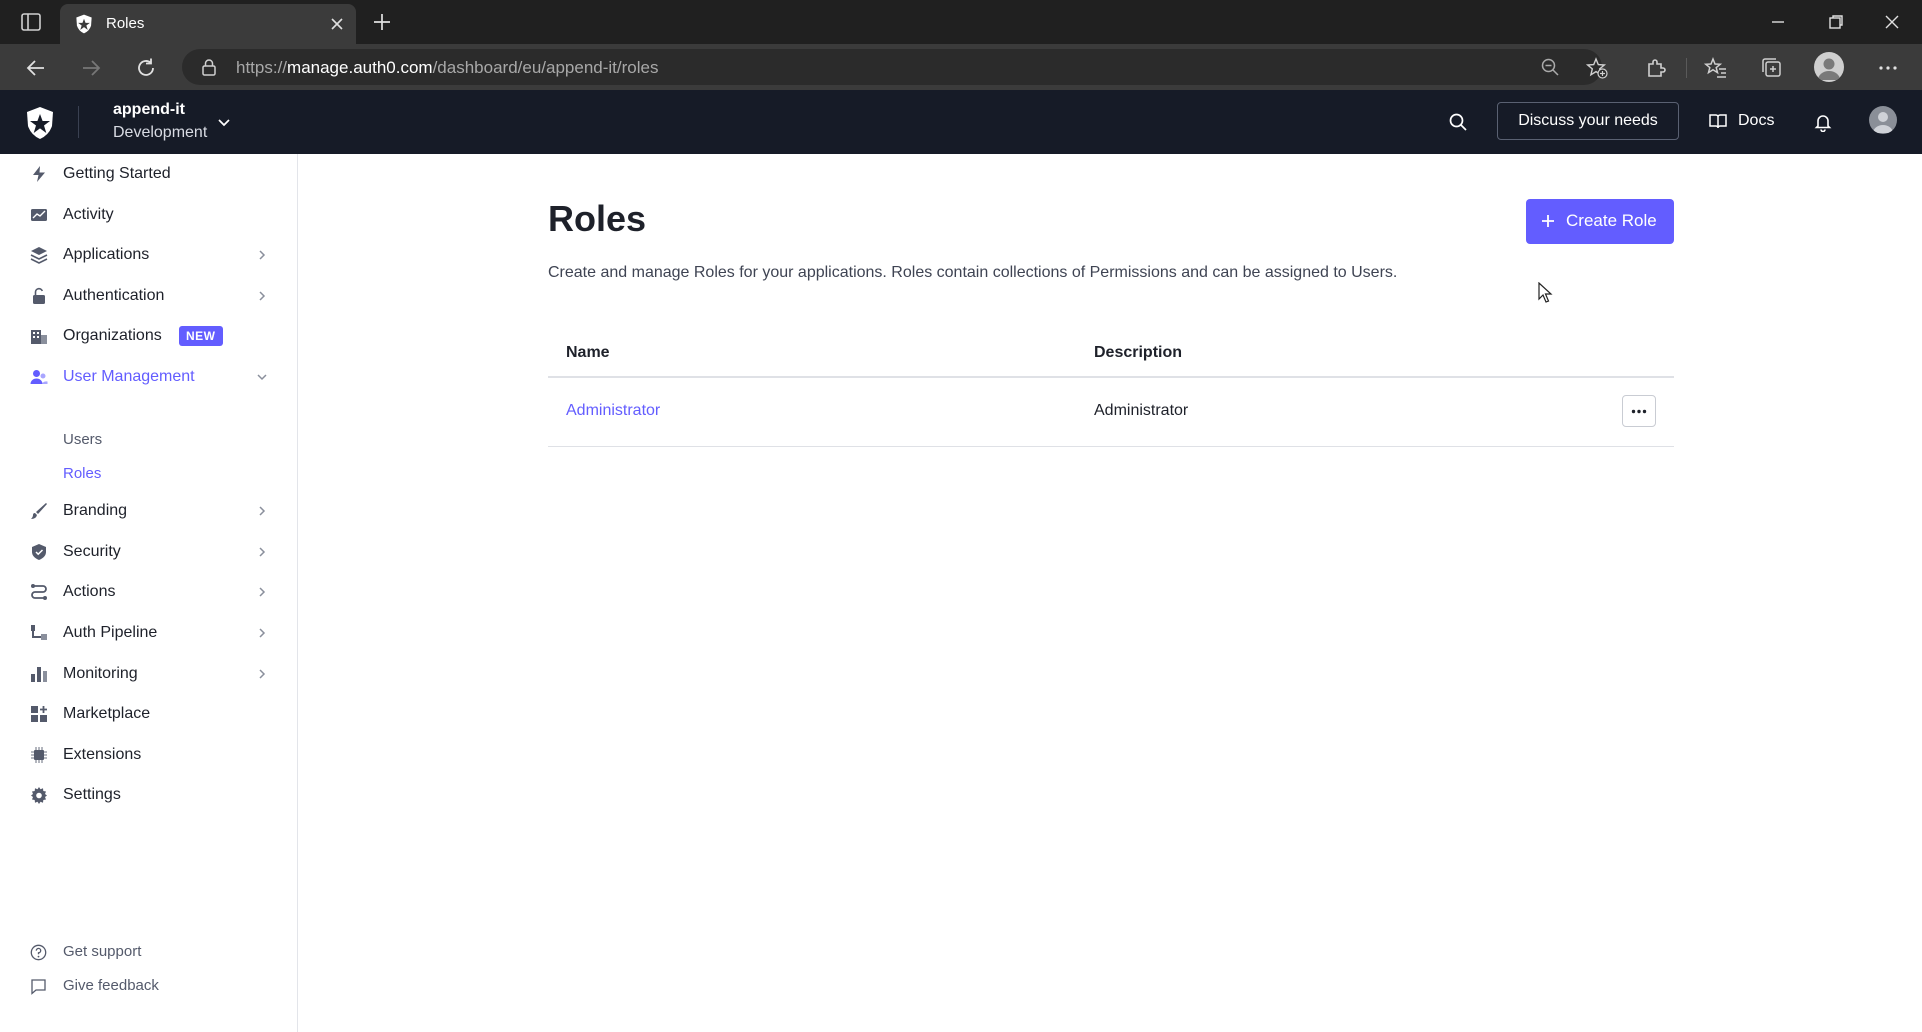 This screenshot has width=1922, height=1032. I want to click on column-header-name: Name, so click(588, 353).